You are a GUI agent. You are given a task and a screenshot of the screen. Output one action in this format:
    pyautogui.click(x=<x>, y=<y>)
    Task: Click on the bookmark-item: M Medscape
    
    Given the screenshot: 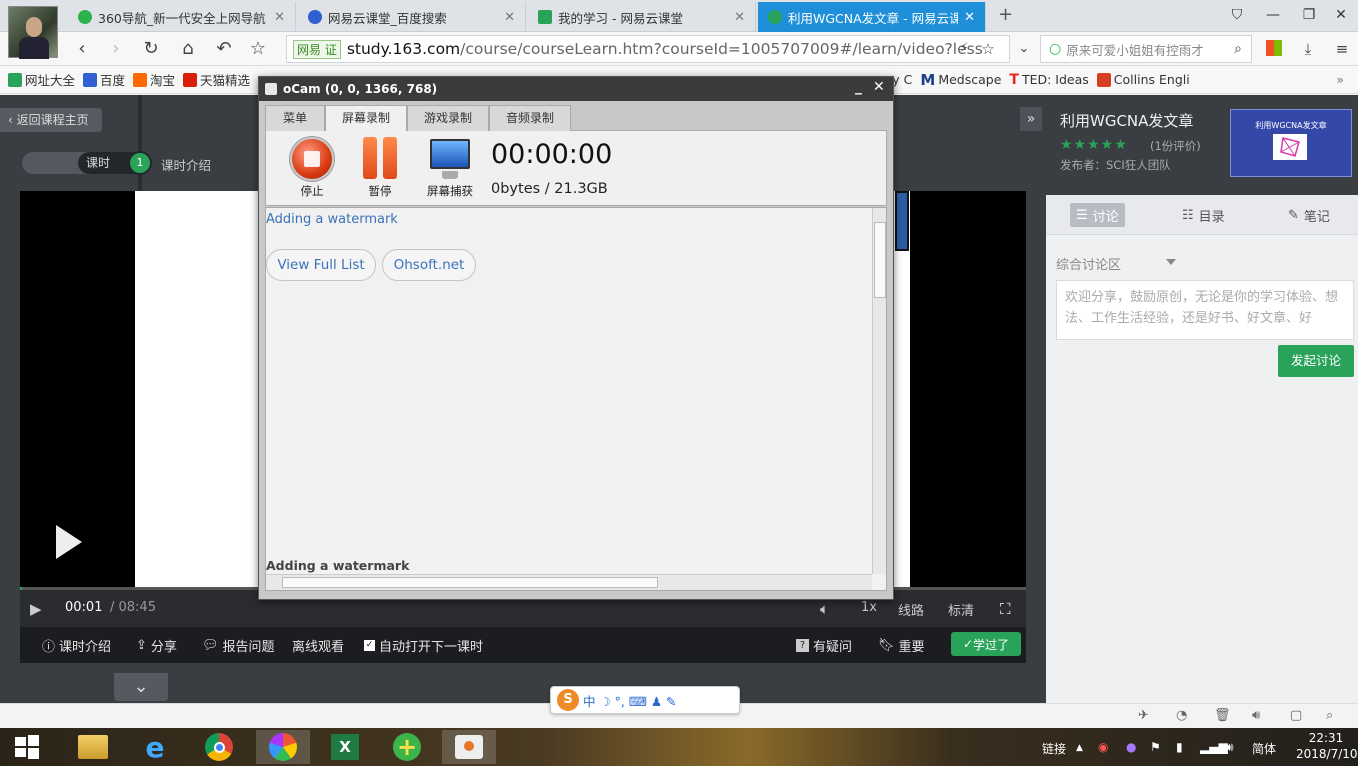 What is the action you would take?
    pyautogui.click(x=960, y=80)
    